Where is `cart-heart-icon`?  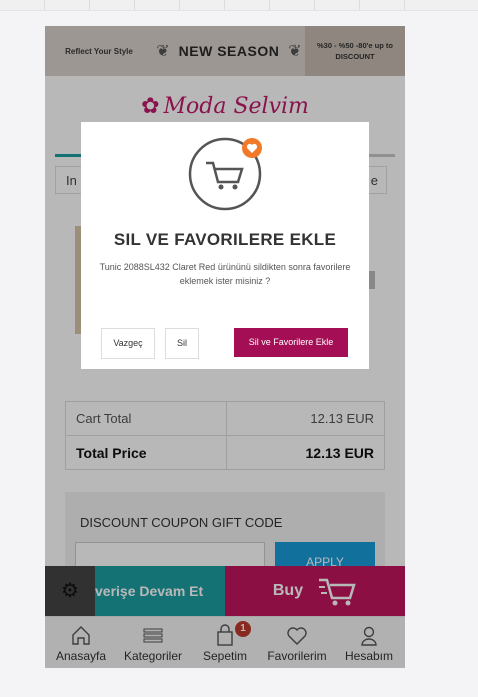
cart-heart-icon is located at coordinates (225, 174).